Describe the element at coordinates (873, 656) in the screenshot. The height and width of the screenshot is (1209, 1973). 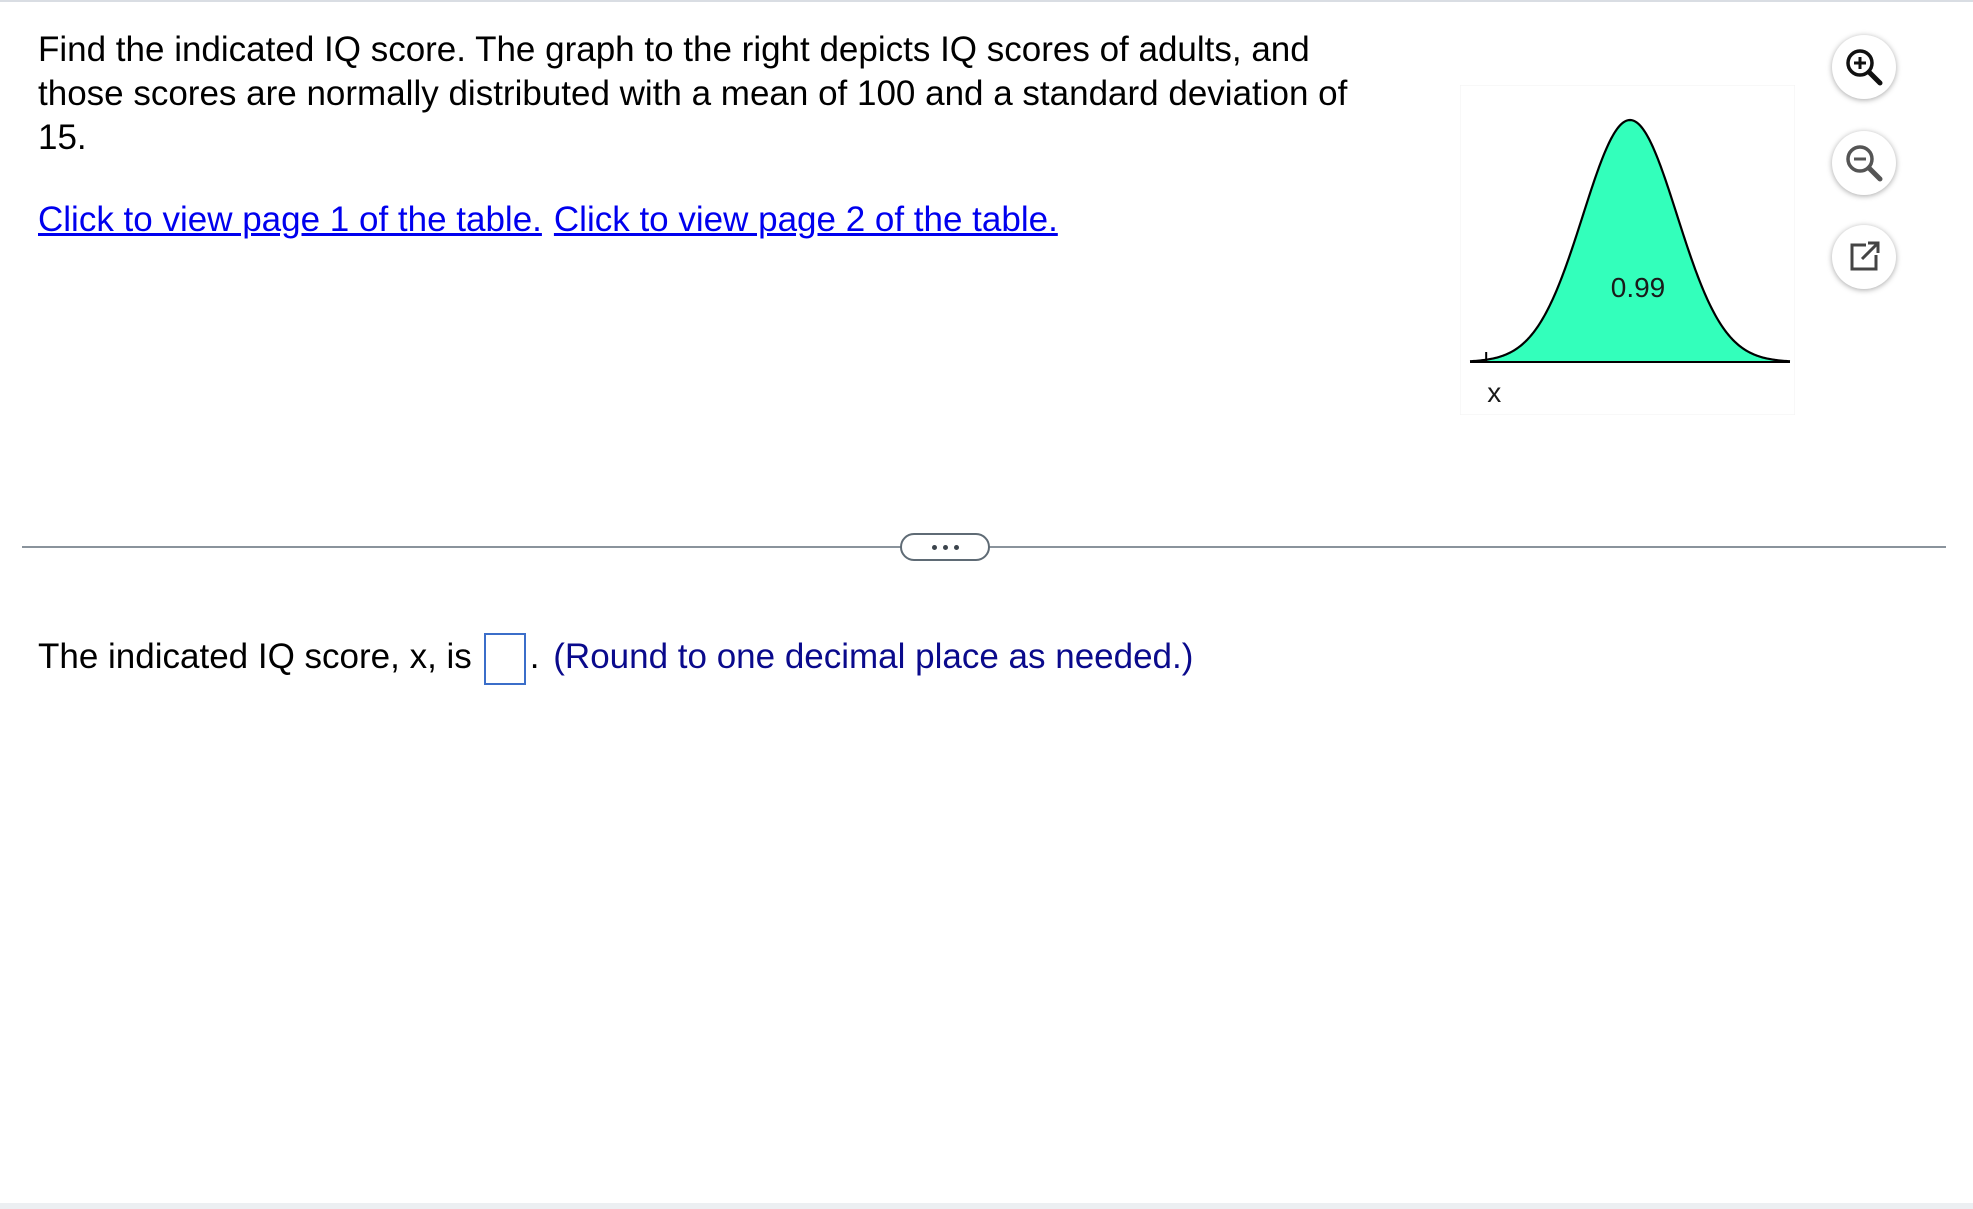
I see `rounding-note: (Round to one decimal place as needed.)` at that location.